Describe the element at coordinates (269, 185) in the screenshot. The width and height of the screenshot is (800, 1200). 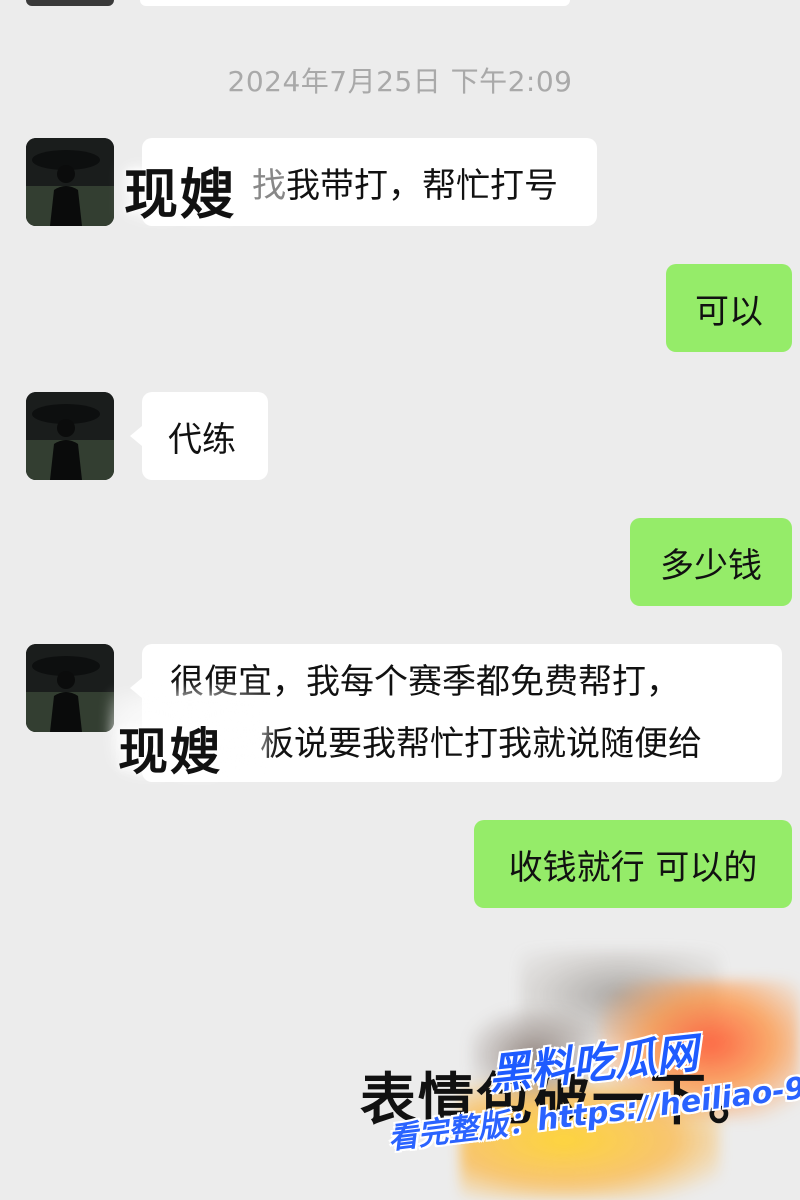
I see `clipped-char: 找` at that location.